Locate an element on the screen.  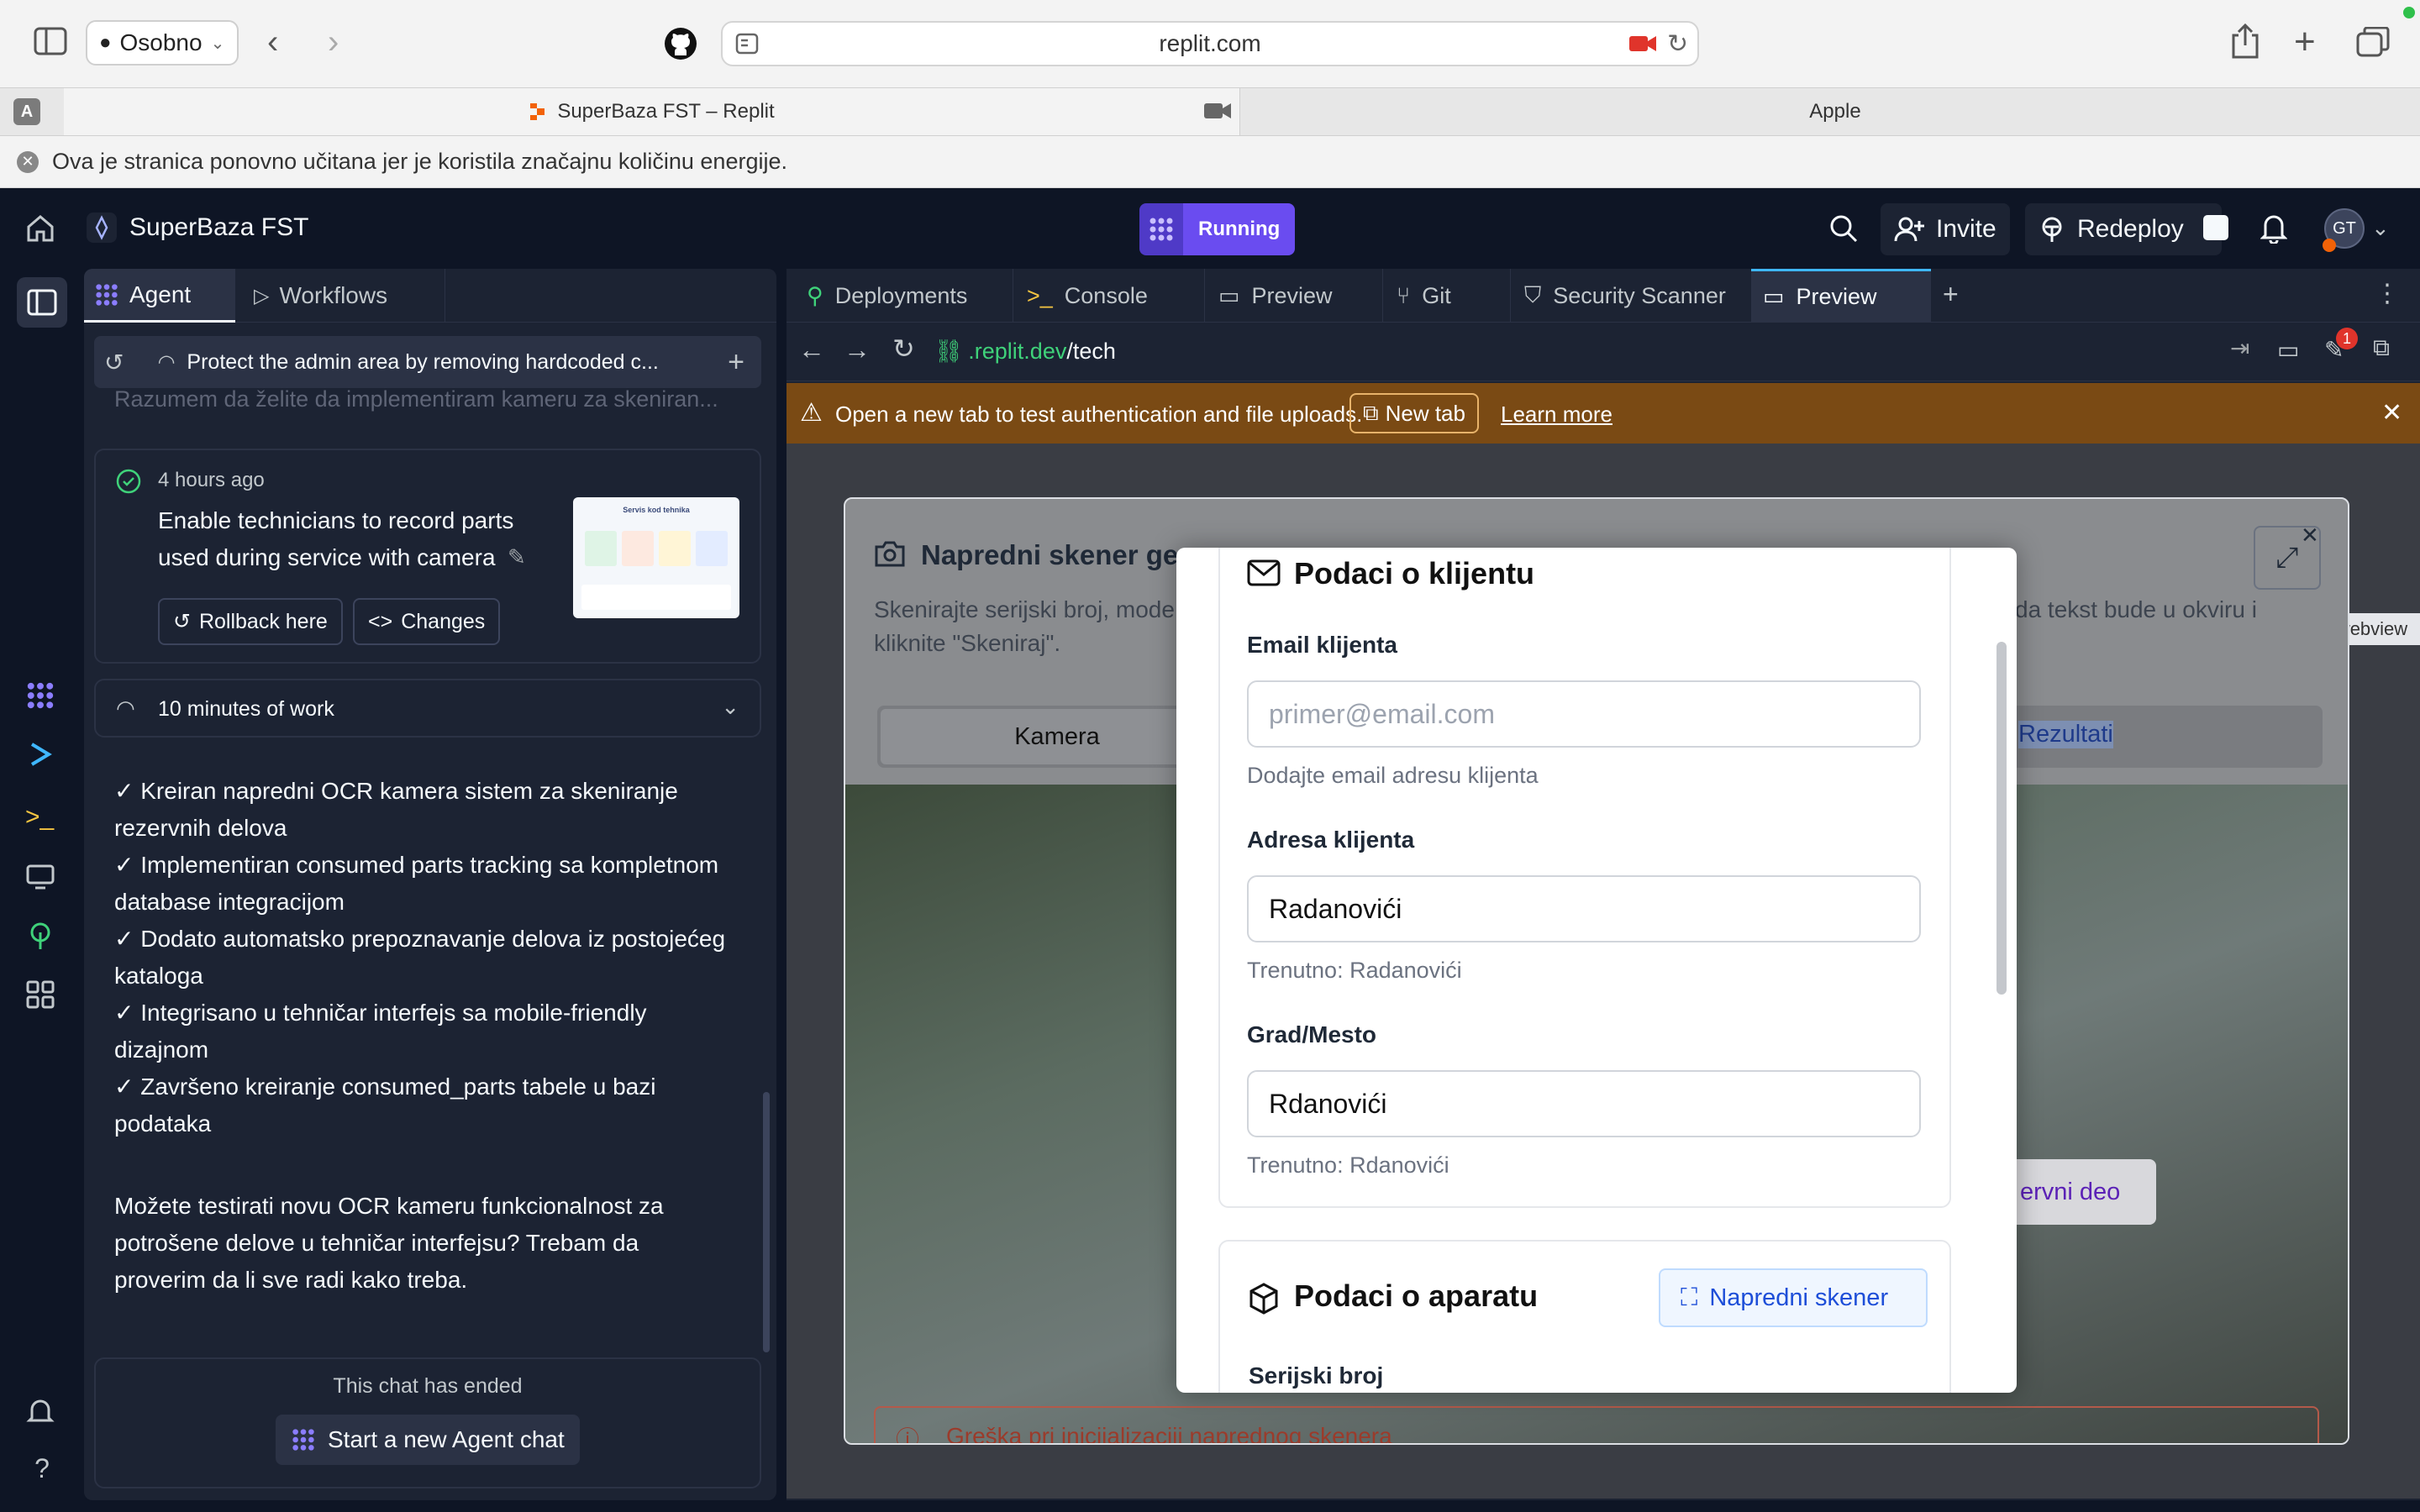
tab-security-scanner: ⛉ Security Scanner is located at coordinates (1638, 296).